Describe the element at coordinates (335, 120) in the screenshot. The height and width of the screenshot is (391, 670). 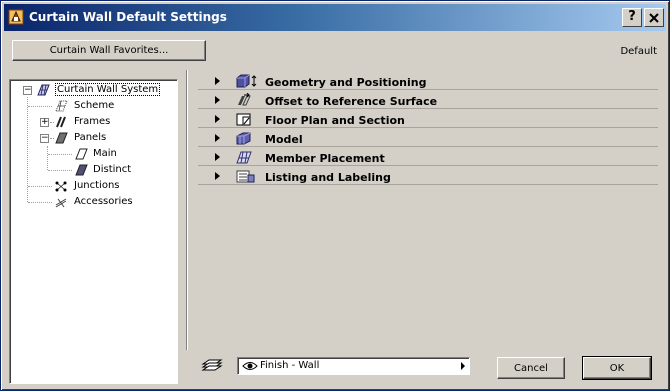
I see `section-label: Floor Plan and Section` at that location.